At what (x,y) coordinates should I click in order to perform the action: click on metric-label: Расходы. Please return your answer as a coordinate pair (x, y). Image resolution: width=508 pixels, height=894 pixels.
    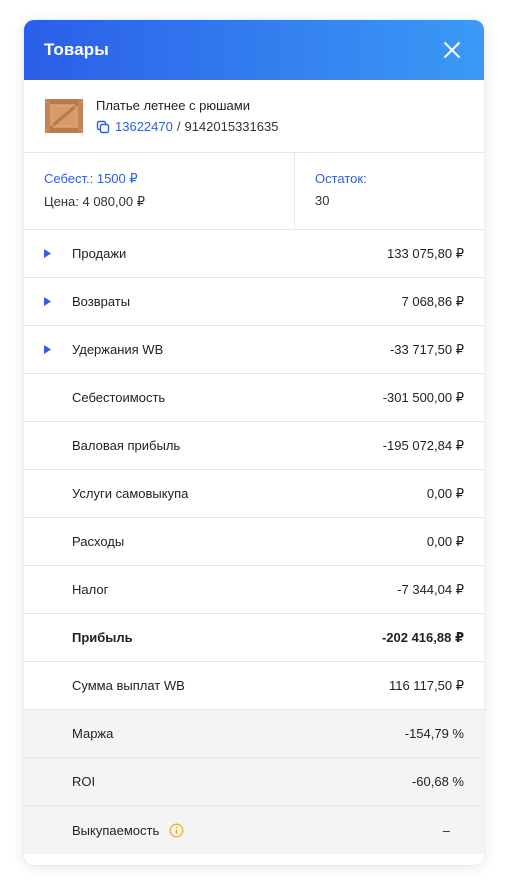
    Looking at the image, I should click on (98, 541).